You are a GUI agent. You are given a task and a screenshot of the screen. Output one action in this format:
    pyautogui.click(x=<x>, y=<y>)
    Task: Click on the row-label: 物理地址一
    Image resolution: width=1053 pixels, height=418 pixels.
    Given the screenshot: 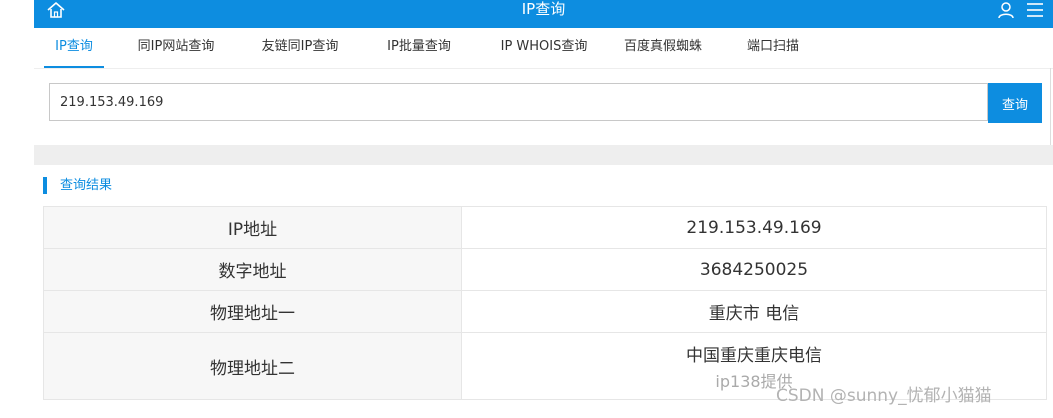 What is the action you would take?
    pyautogui.click(x=252, y=311)
    